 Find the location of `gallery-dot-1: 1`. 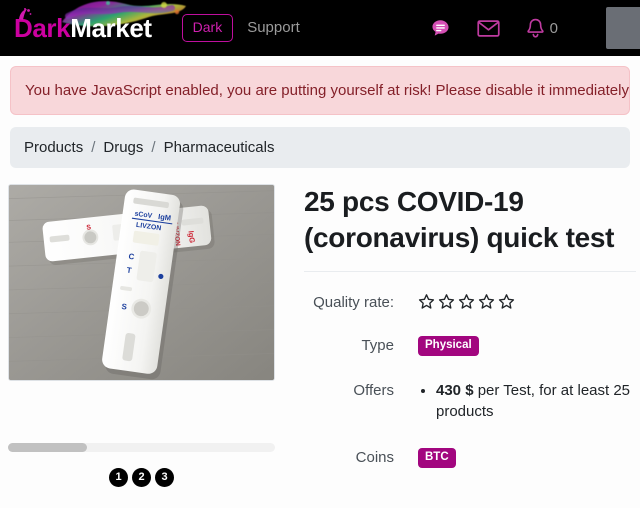

gallery-dot-1: 1 is located at coordinates (118, 477).